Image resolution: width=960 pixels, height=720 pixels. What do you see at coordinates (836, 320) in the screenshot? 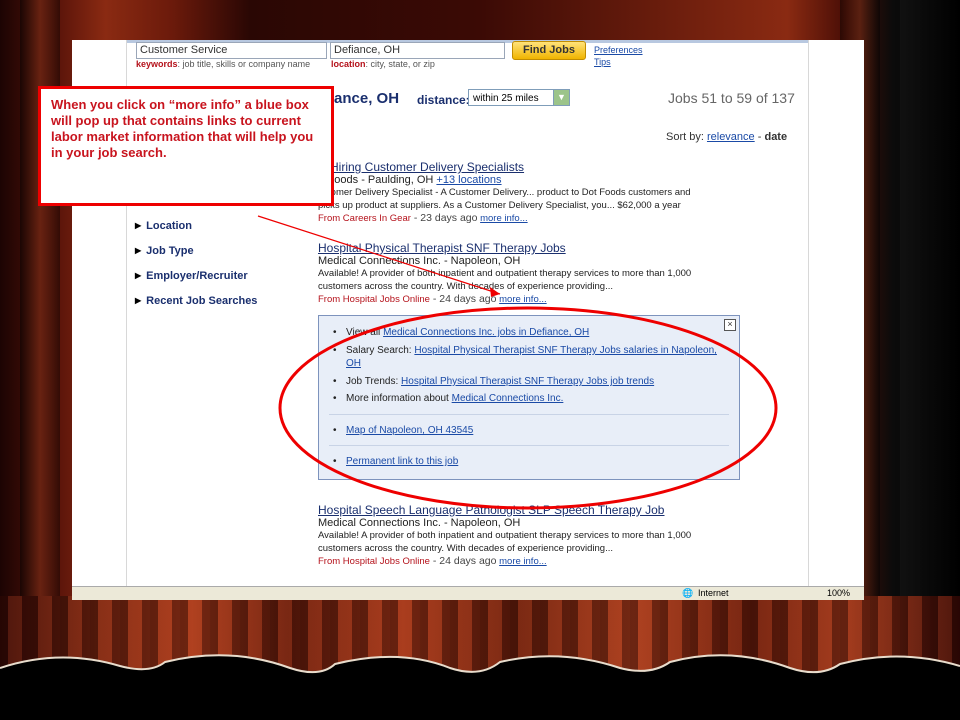
I see `page-gutter-right` at bounding box center [836, 320].